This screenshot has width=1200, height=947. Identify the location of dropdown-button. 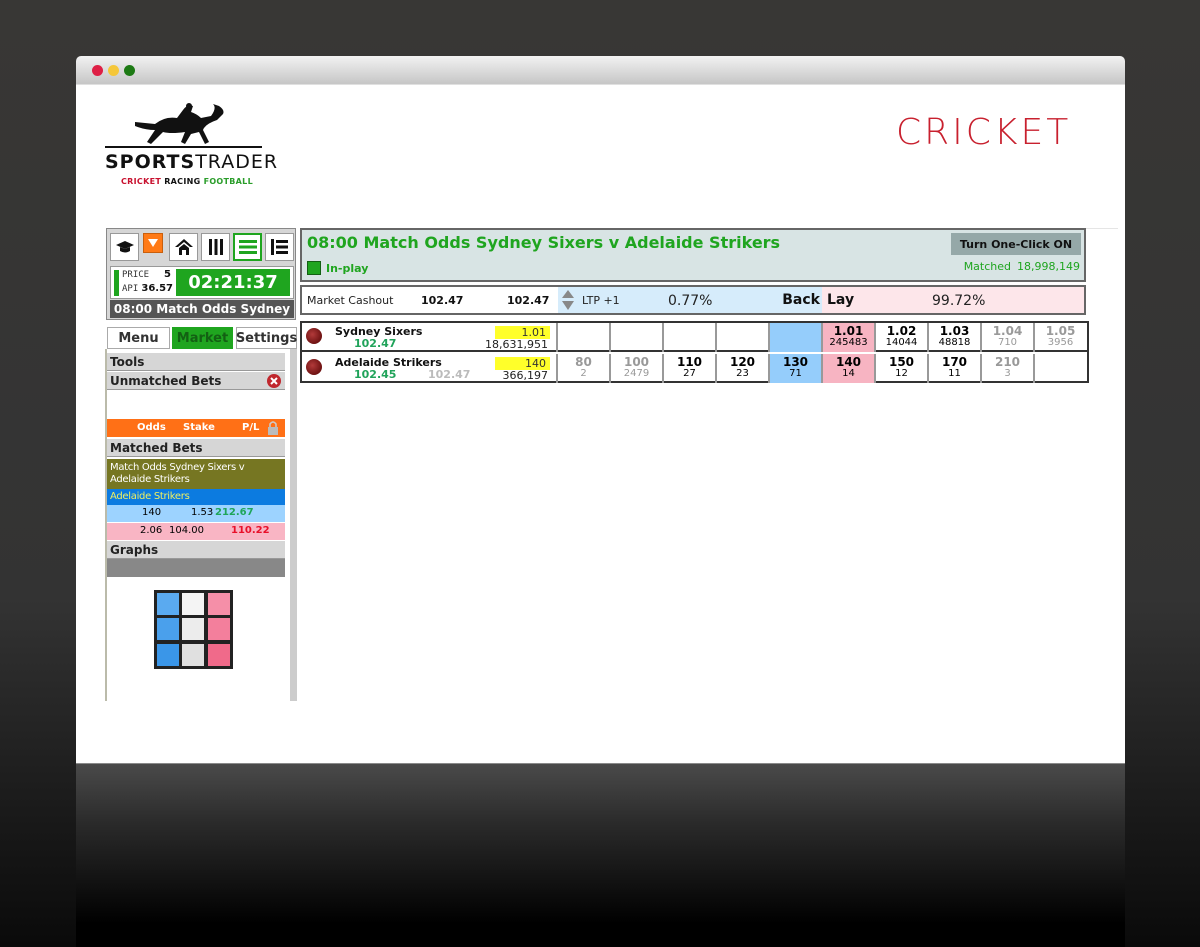
(153, 243).